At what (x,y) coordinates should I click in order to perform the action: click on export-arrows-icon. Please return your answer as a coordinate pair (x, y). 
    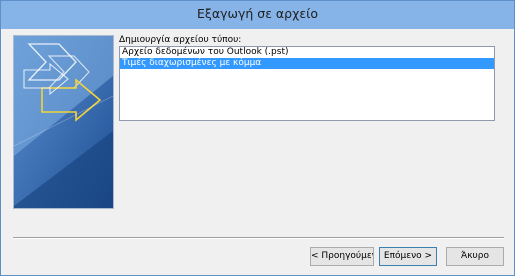
    Looking at the image, I should click on (63, 122).